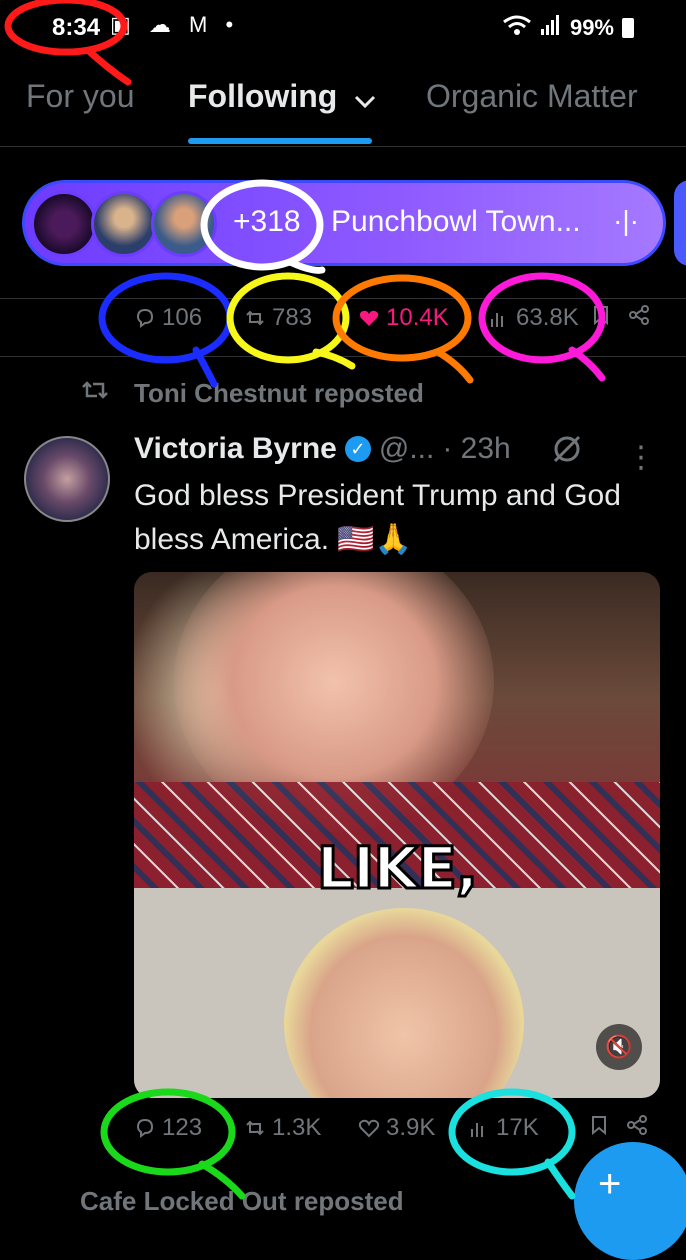 The height and width of the screenshot is (1260, 686). I want to click on wifi-icon, so click(517, 28).